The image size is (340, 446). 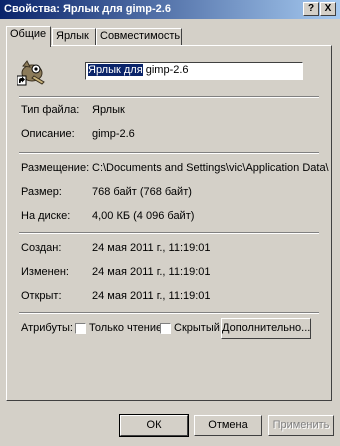 What do you see at coordinates (165, 328) in the screenshot?
I see `hidden-checkbox` at bounding box center [165, 328].